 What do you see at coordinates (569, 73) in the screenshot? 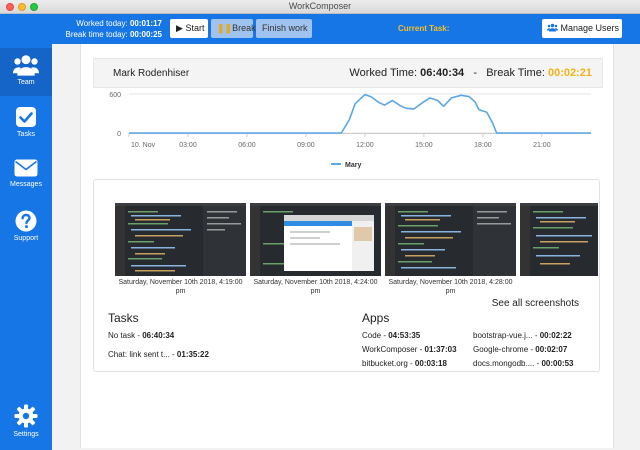
I see `break-time-value: 00:02:21` at bounding box center [569, 73].